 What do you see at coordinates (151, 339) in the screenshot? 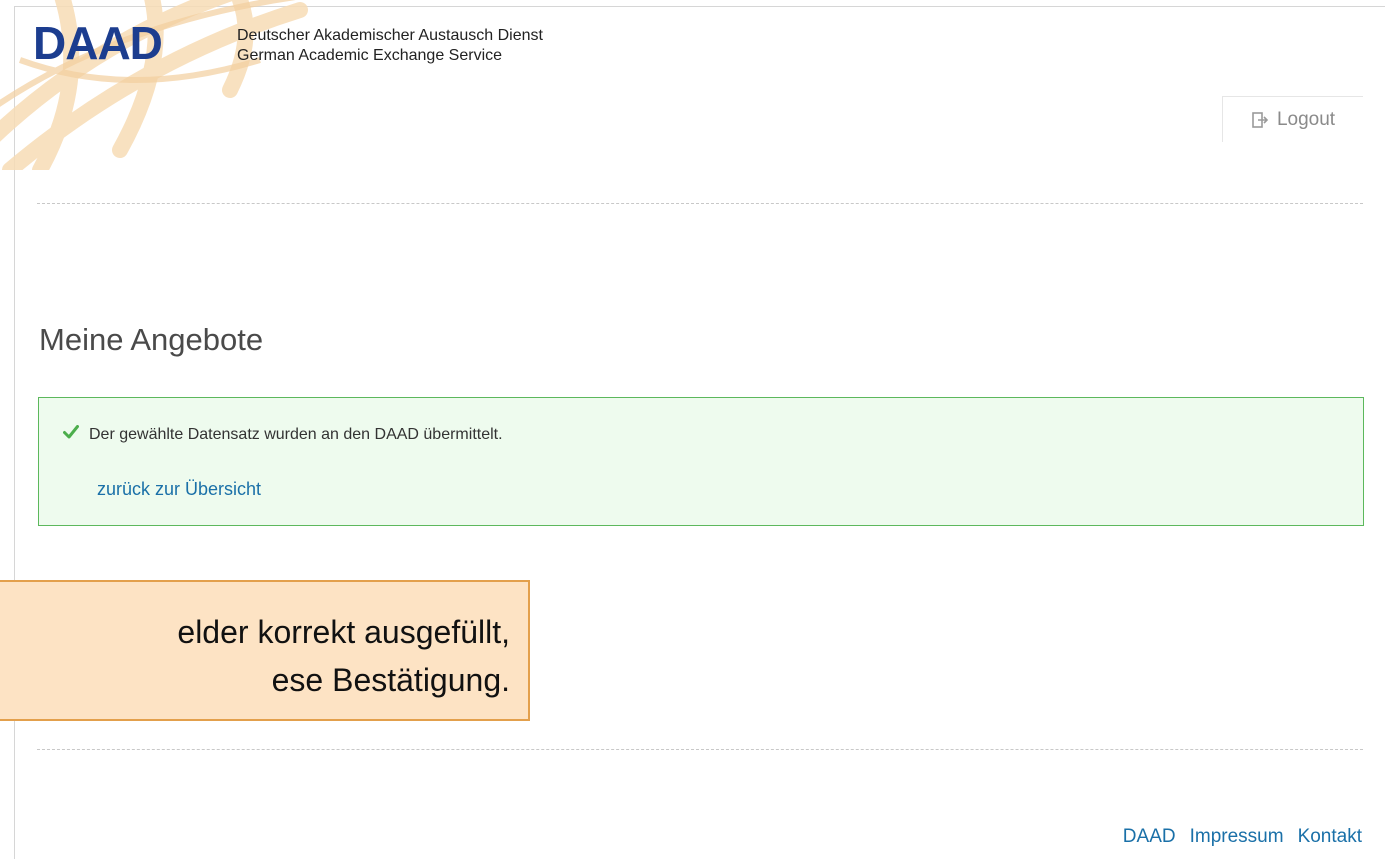
I see `page-title: Meine Angebote` at bounding box center [151, 339].